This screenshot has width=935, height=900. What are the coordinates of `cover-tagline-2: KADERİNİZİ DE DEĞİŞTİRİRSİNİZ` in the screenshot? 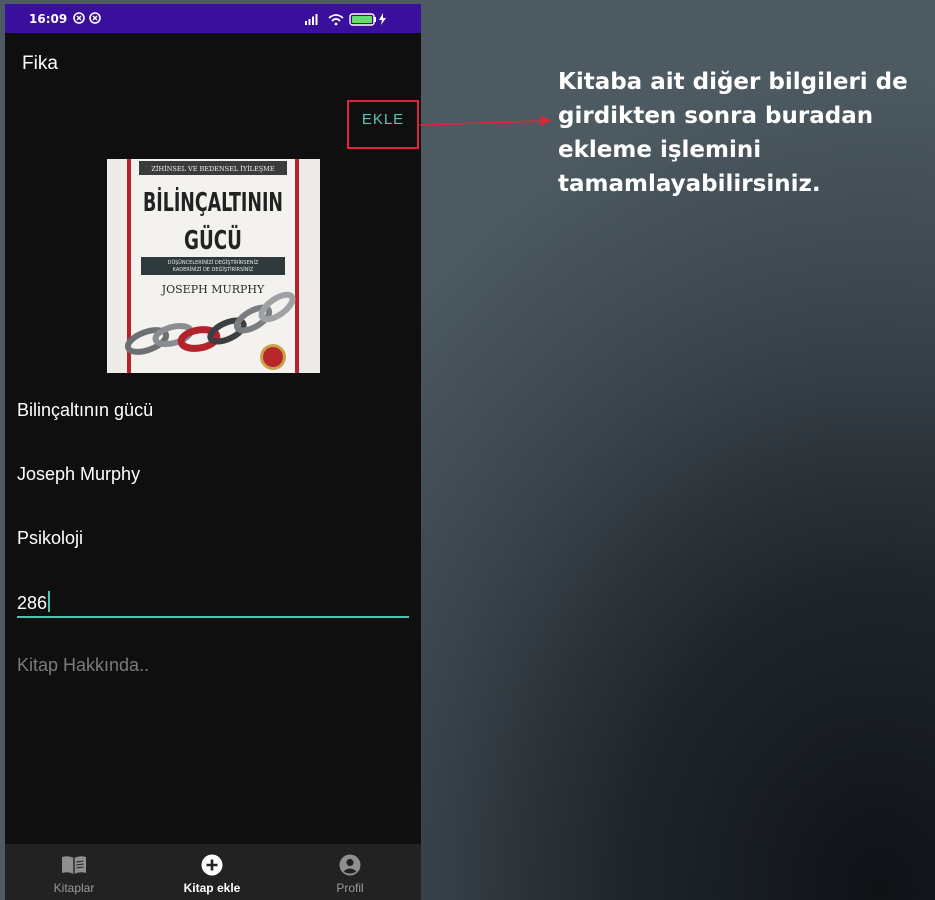 It's located at (213, 269).